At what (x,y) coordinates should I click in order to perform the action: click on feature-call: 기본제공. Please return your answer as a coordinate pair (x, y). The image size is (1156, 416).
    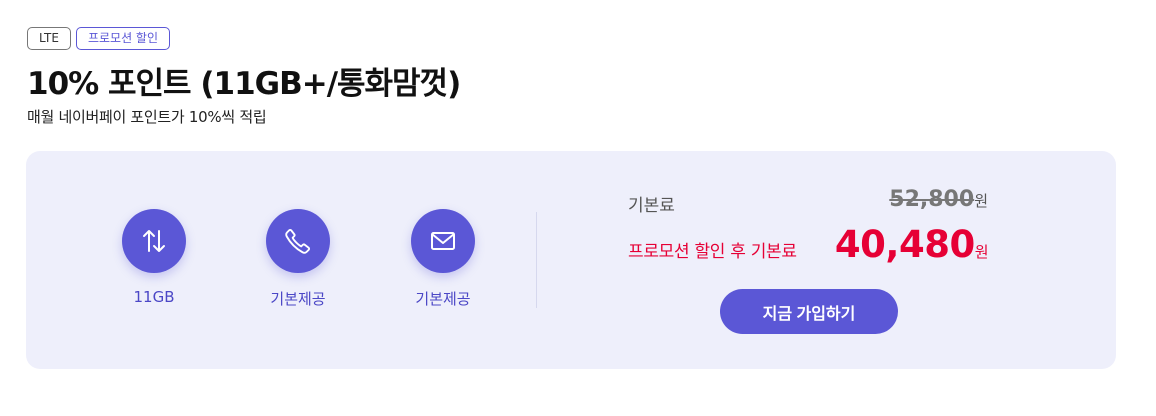
    Looking at the image, I should click on (298, 259).